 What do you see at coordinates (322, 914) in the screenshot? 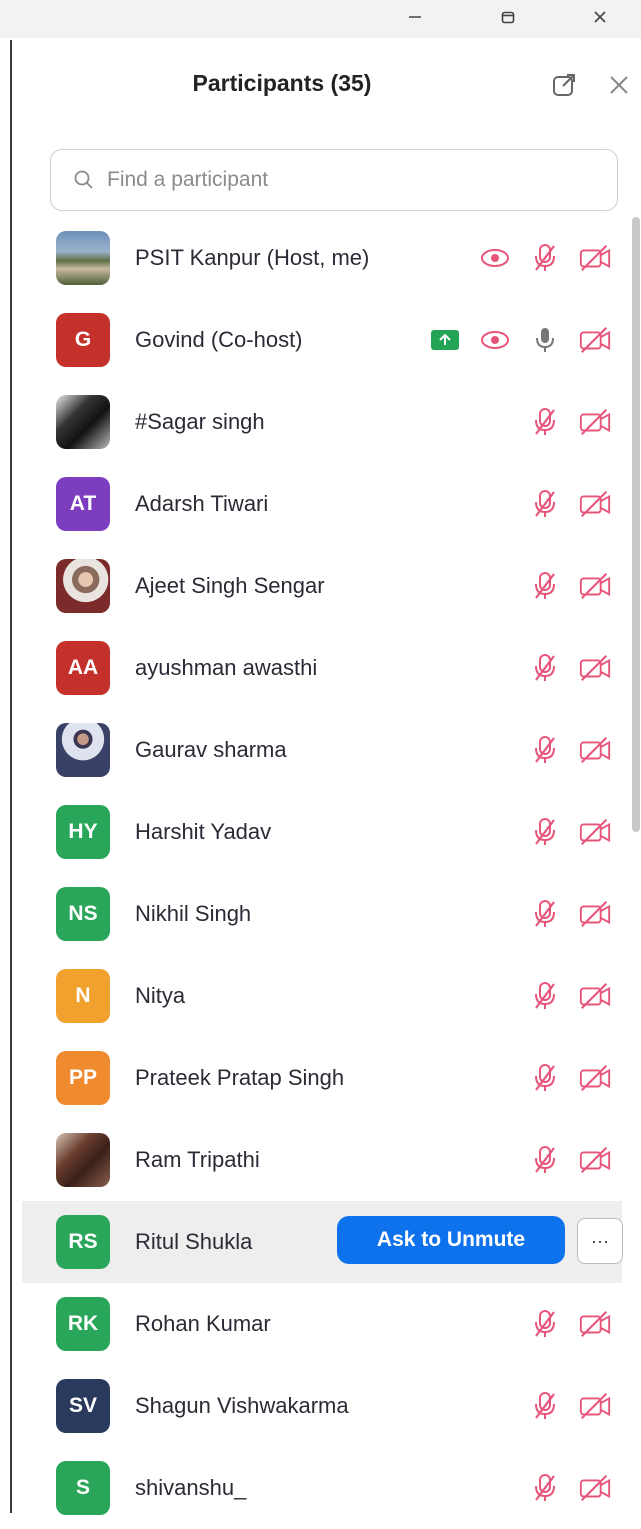
I see `participant-row: NS Nikhil Singh` at bounding box center [322, 914].